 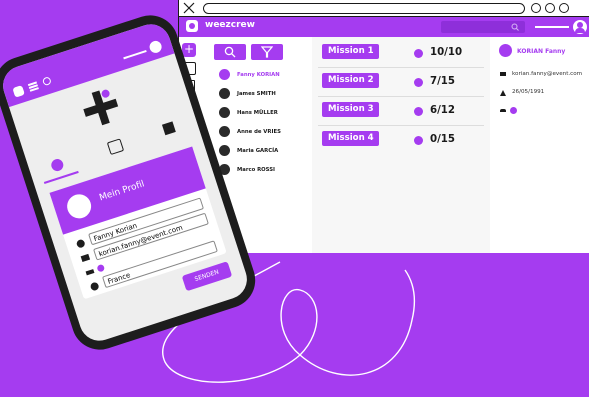 I want to click on mission-button: Mission 4, so click(x=350, y=138).